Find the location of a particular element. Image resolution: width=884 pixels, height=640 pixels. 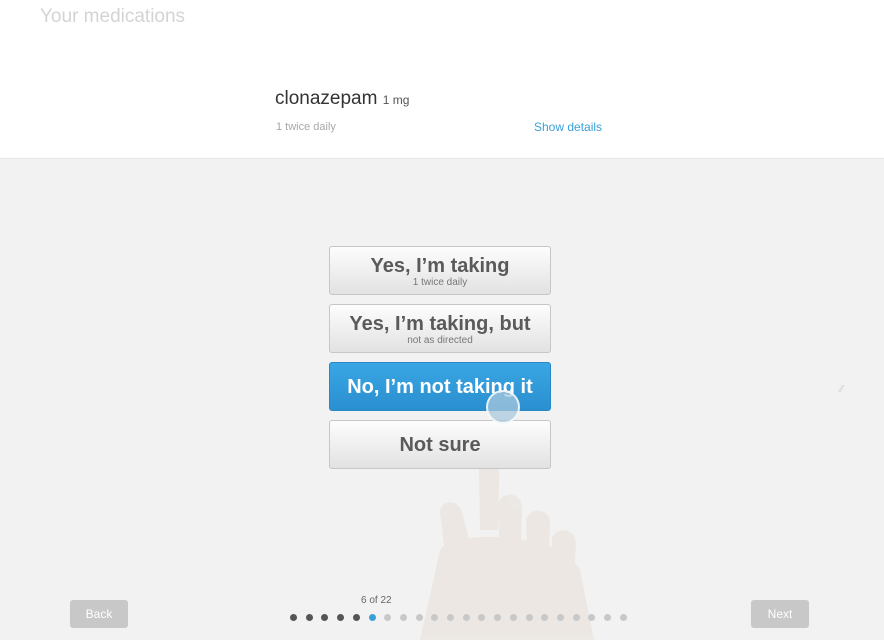

medication-name: clonazepam is located at coordinates (326, 98).